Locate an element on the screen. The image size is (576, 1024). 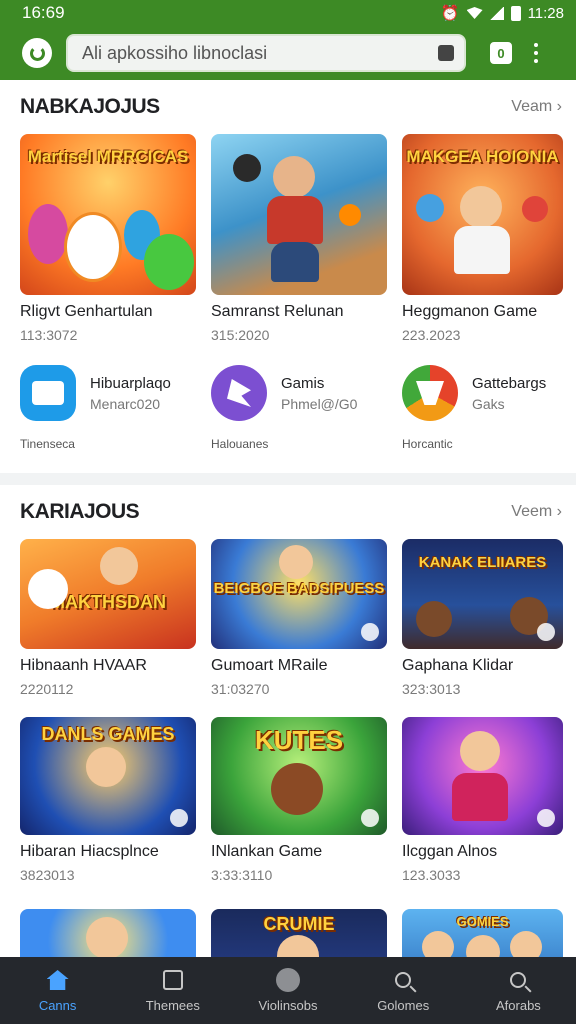
nav-label: Aforabs is located at coordinates (518, 1005).